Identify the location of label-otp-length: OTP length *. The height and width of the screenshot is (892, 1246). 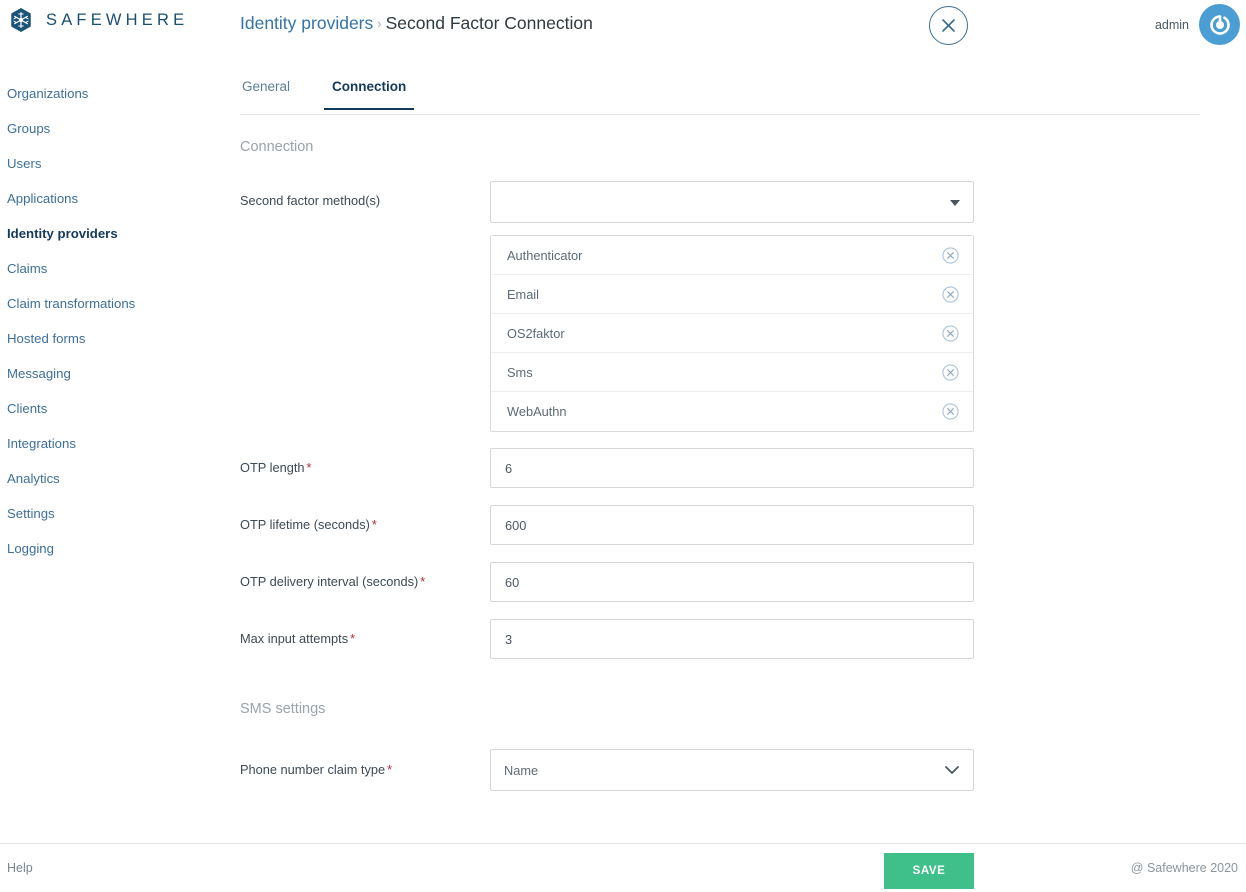
(365, 468).